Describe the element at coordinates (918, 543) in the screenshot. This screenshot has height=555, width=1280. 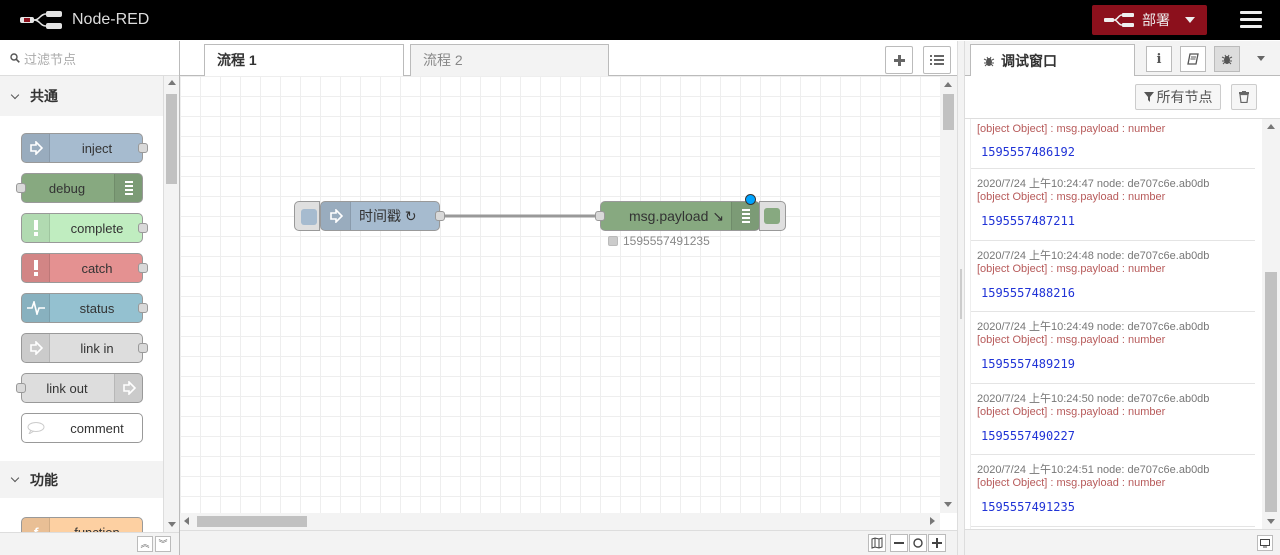
I see `zoom-reset-icon` at that location.